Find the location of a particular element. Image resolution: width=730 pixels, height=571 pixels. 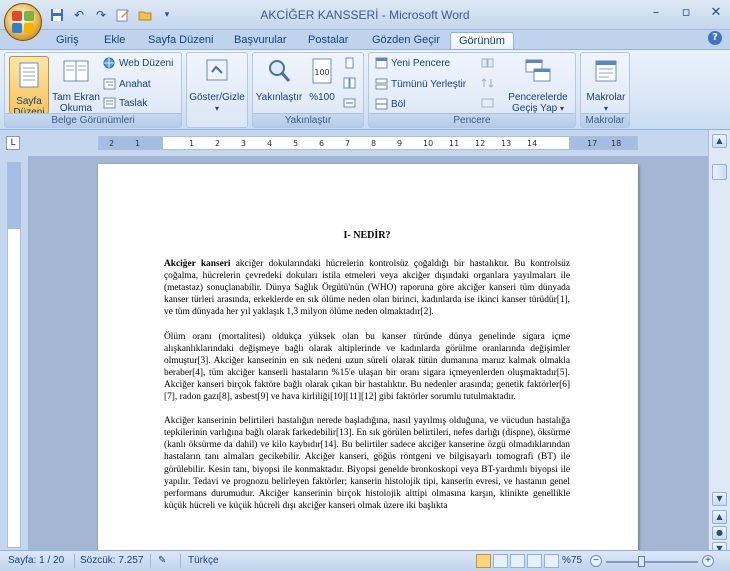

scroll-down-button: ▼ is located at coordinates (719, 499).